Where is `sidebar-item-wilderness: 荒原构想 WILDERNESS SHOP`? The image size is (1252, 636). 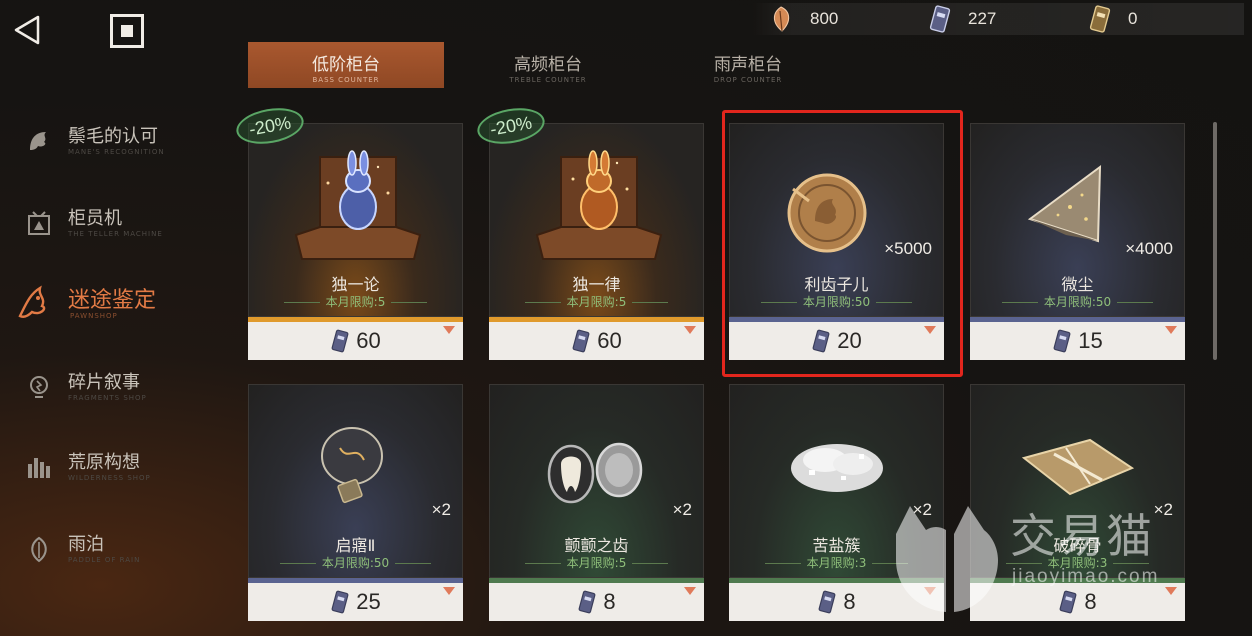 sidebar-item-wilderness: 荒原构想 WILDERNESS SHOP is located at coordinates (124, 468).